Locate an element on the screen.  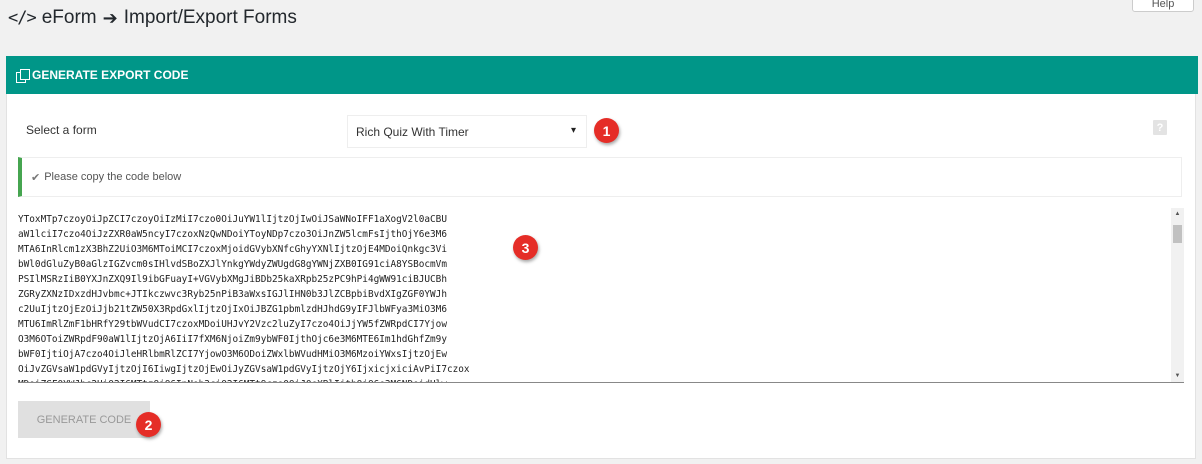
arrow-right-icon: ➔ is located at coordinates (110, 18).